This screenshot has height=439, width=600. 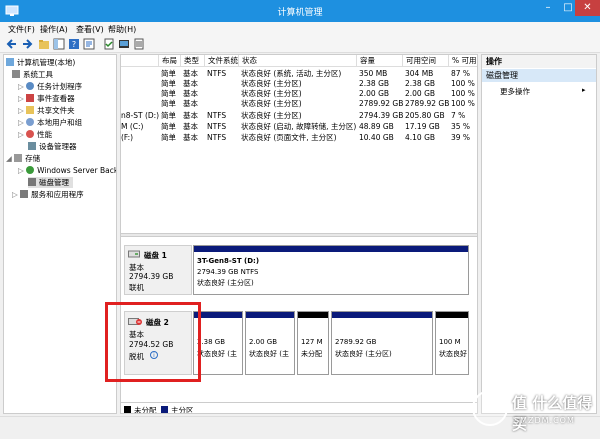 I want to click on properties-icon, so click(x=89, y=44).